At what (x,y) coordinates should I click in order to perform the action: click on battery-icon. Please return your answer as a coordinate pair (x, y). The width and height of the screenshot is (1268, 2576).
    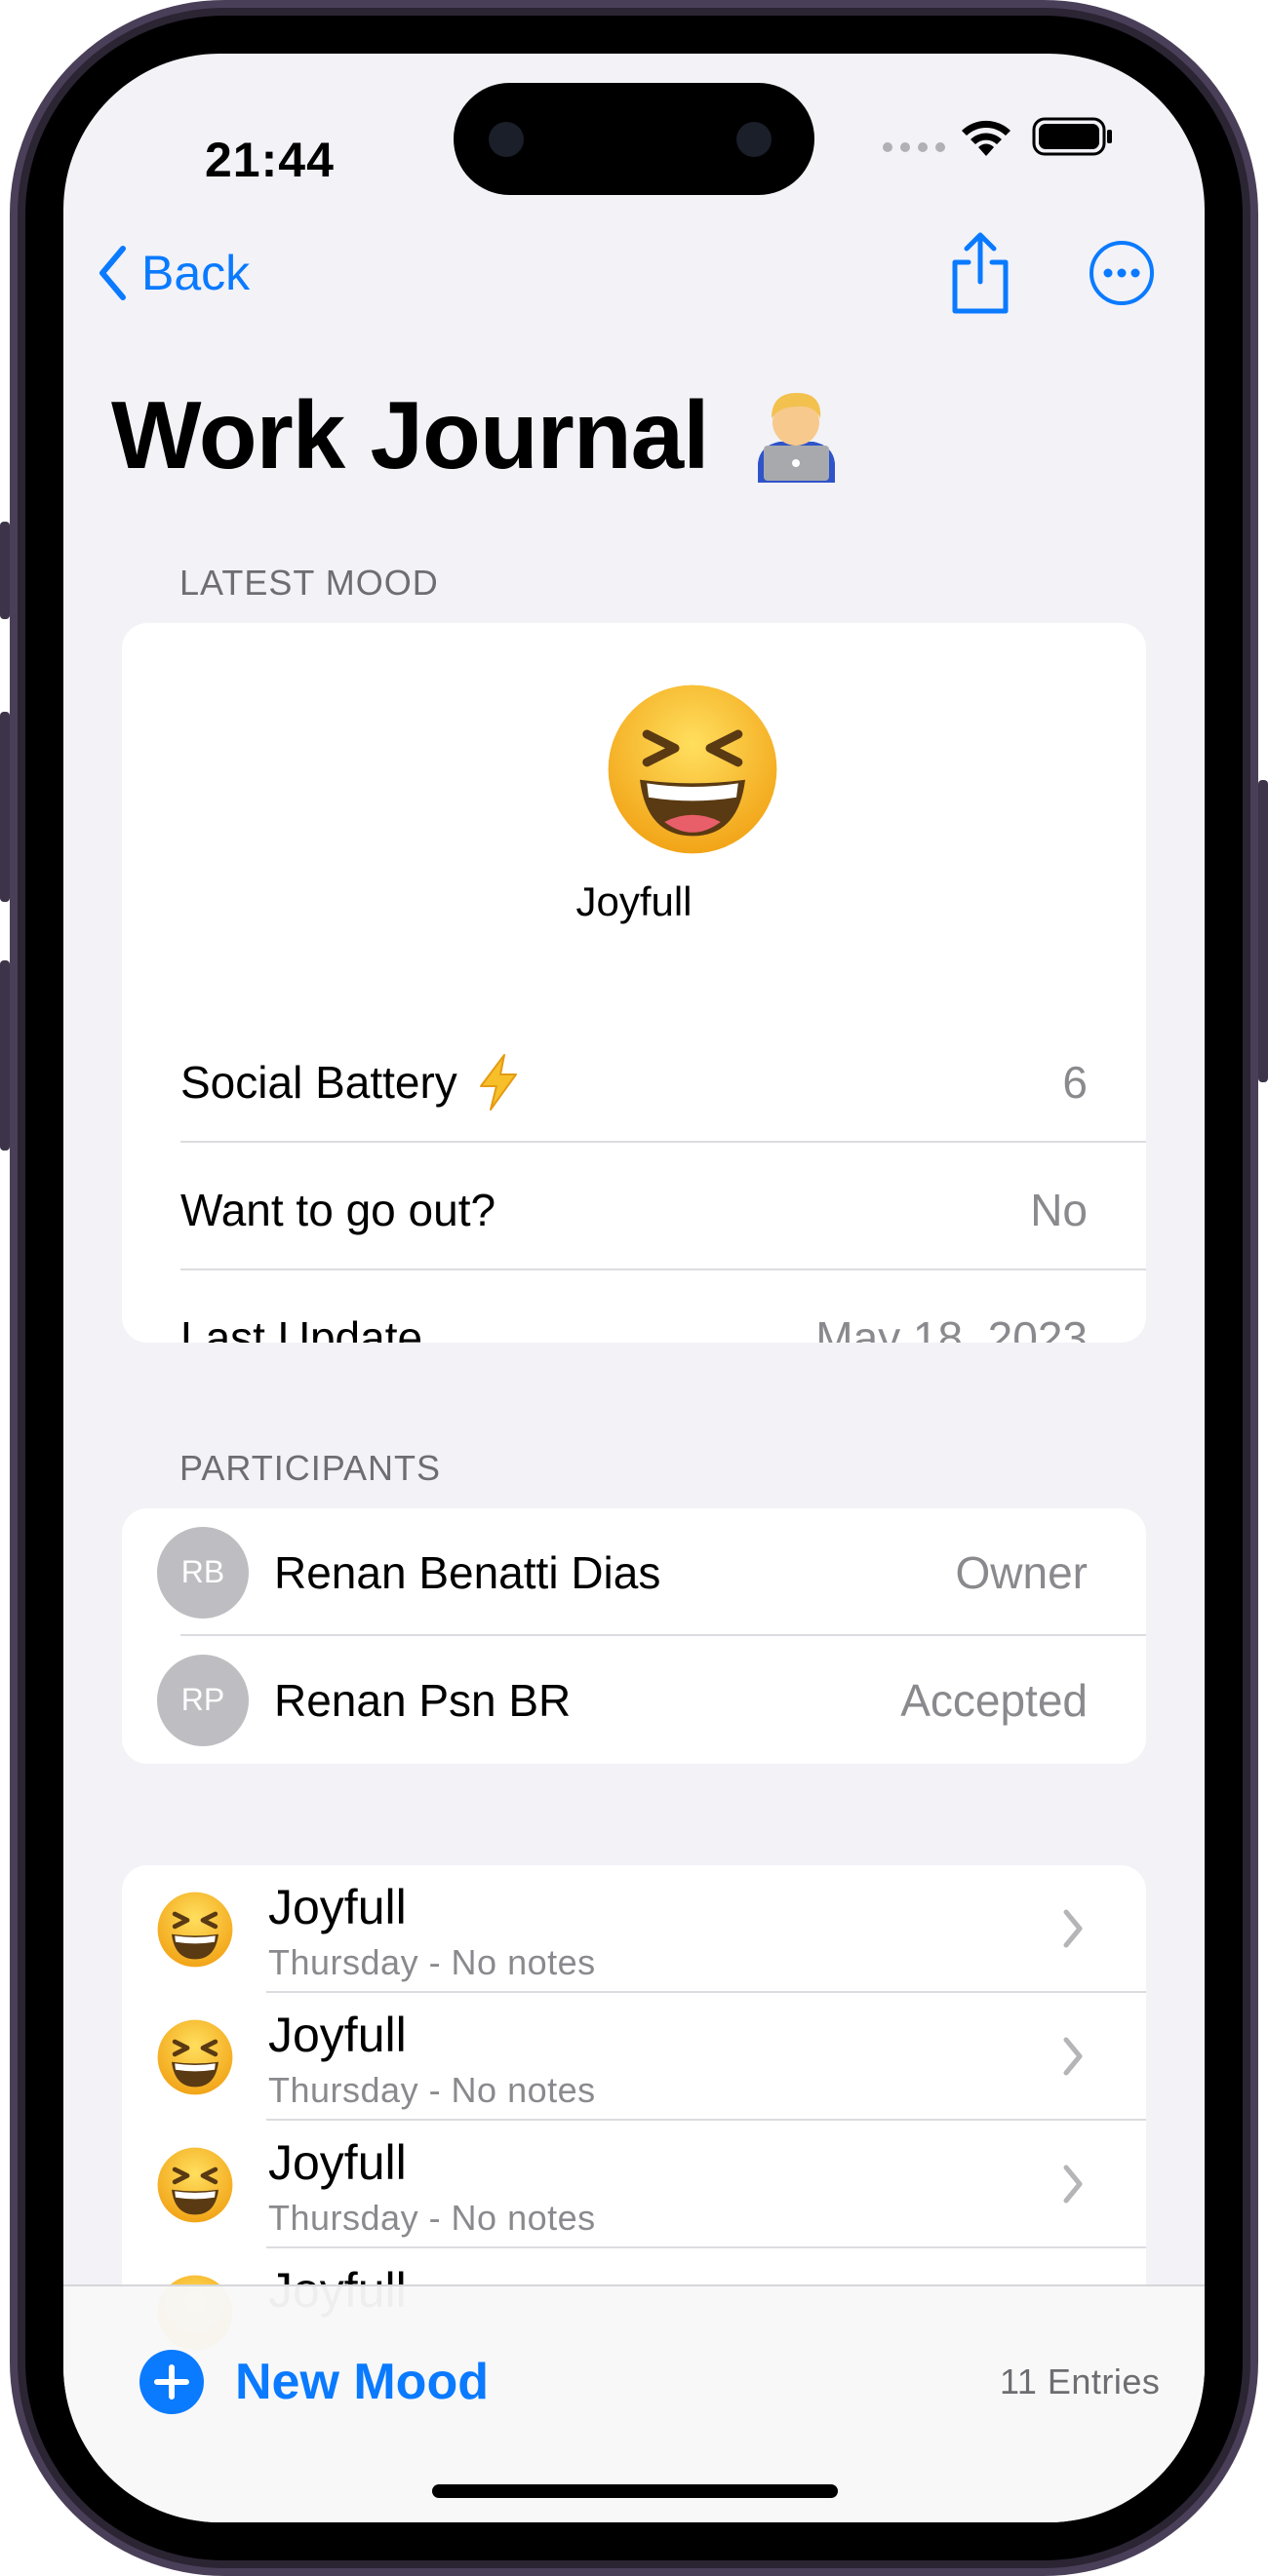
    Looking at the image, I should click on (1072, 136).